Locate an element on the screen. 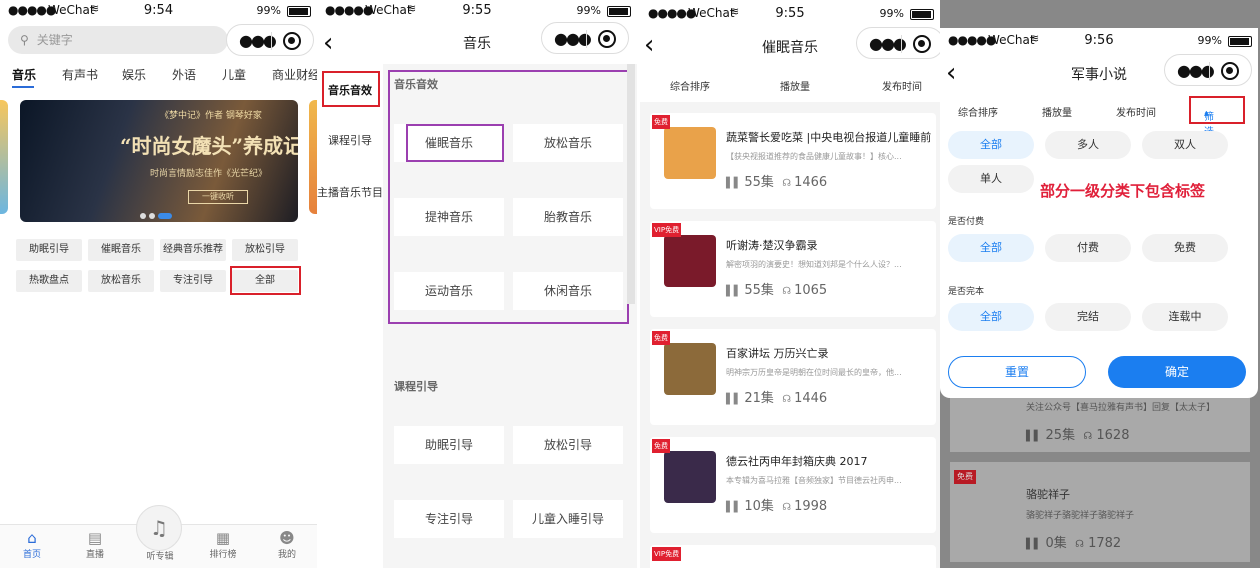 Image resolution: width=1260 pixels, height=568 pixels. album-meta: ▌▌ 55集 ☊ 1466 is located at coordinates (777, 182).